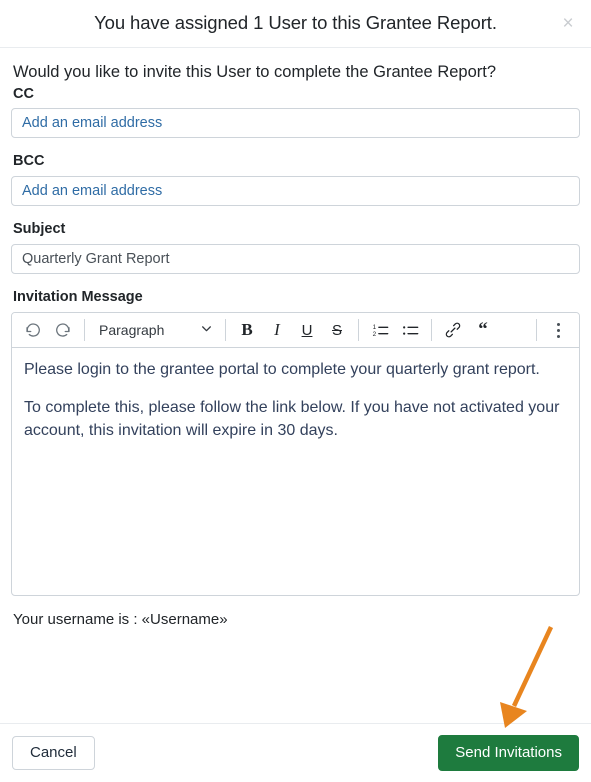 The width and height of the screenshot is (591, 782). What do you see at coordinates (380, 330) in the screenshot?
I see `numbered-list-icon: 1 2` at bounding box center [380, 330].